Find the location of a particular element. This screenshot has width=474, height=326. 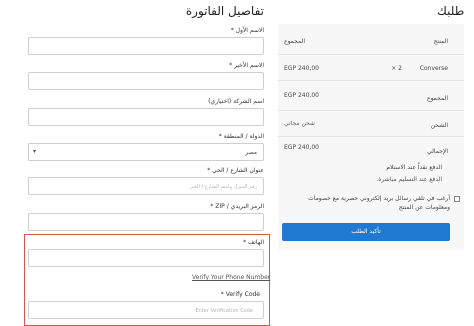

first-name-label: الاسم الأول * is located at coordinates (247, 30).